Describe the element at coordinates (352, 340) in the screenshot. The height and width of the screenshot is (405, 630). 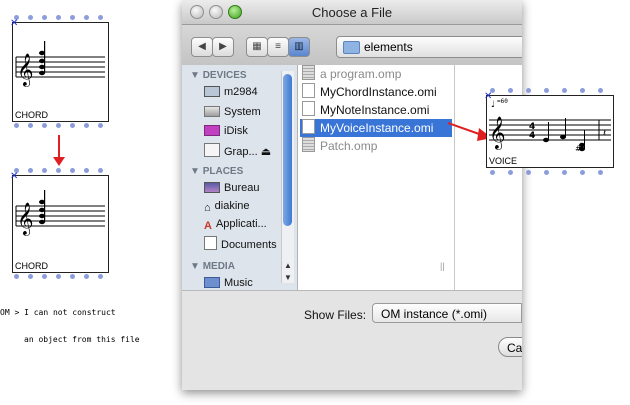
I see `dialog-bottom-bar: Show Files: OM instance (*.omi) Ca` at that location.